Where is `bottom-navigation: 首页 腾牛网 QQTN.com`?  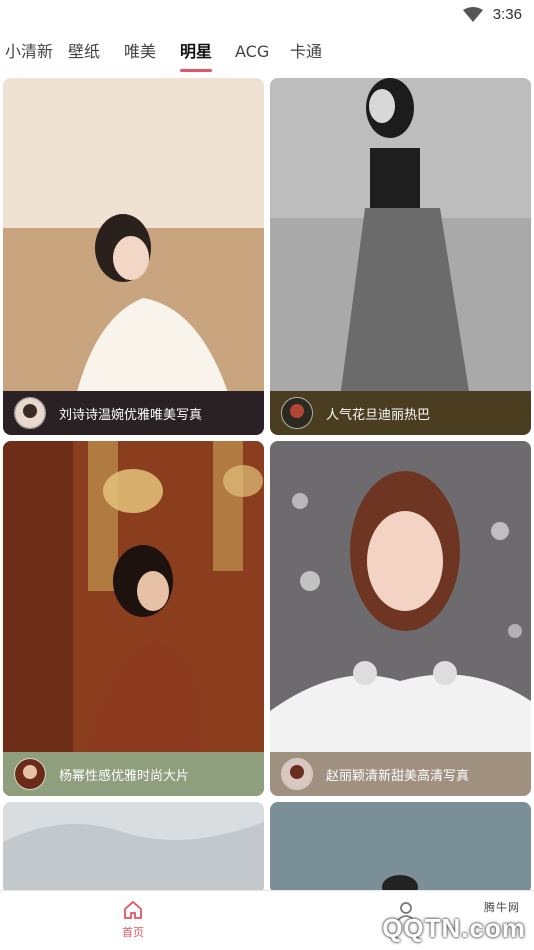 bottom-navigation: 首页 腾牛网 QQTN.com is located at coordinates (267, 920).